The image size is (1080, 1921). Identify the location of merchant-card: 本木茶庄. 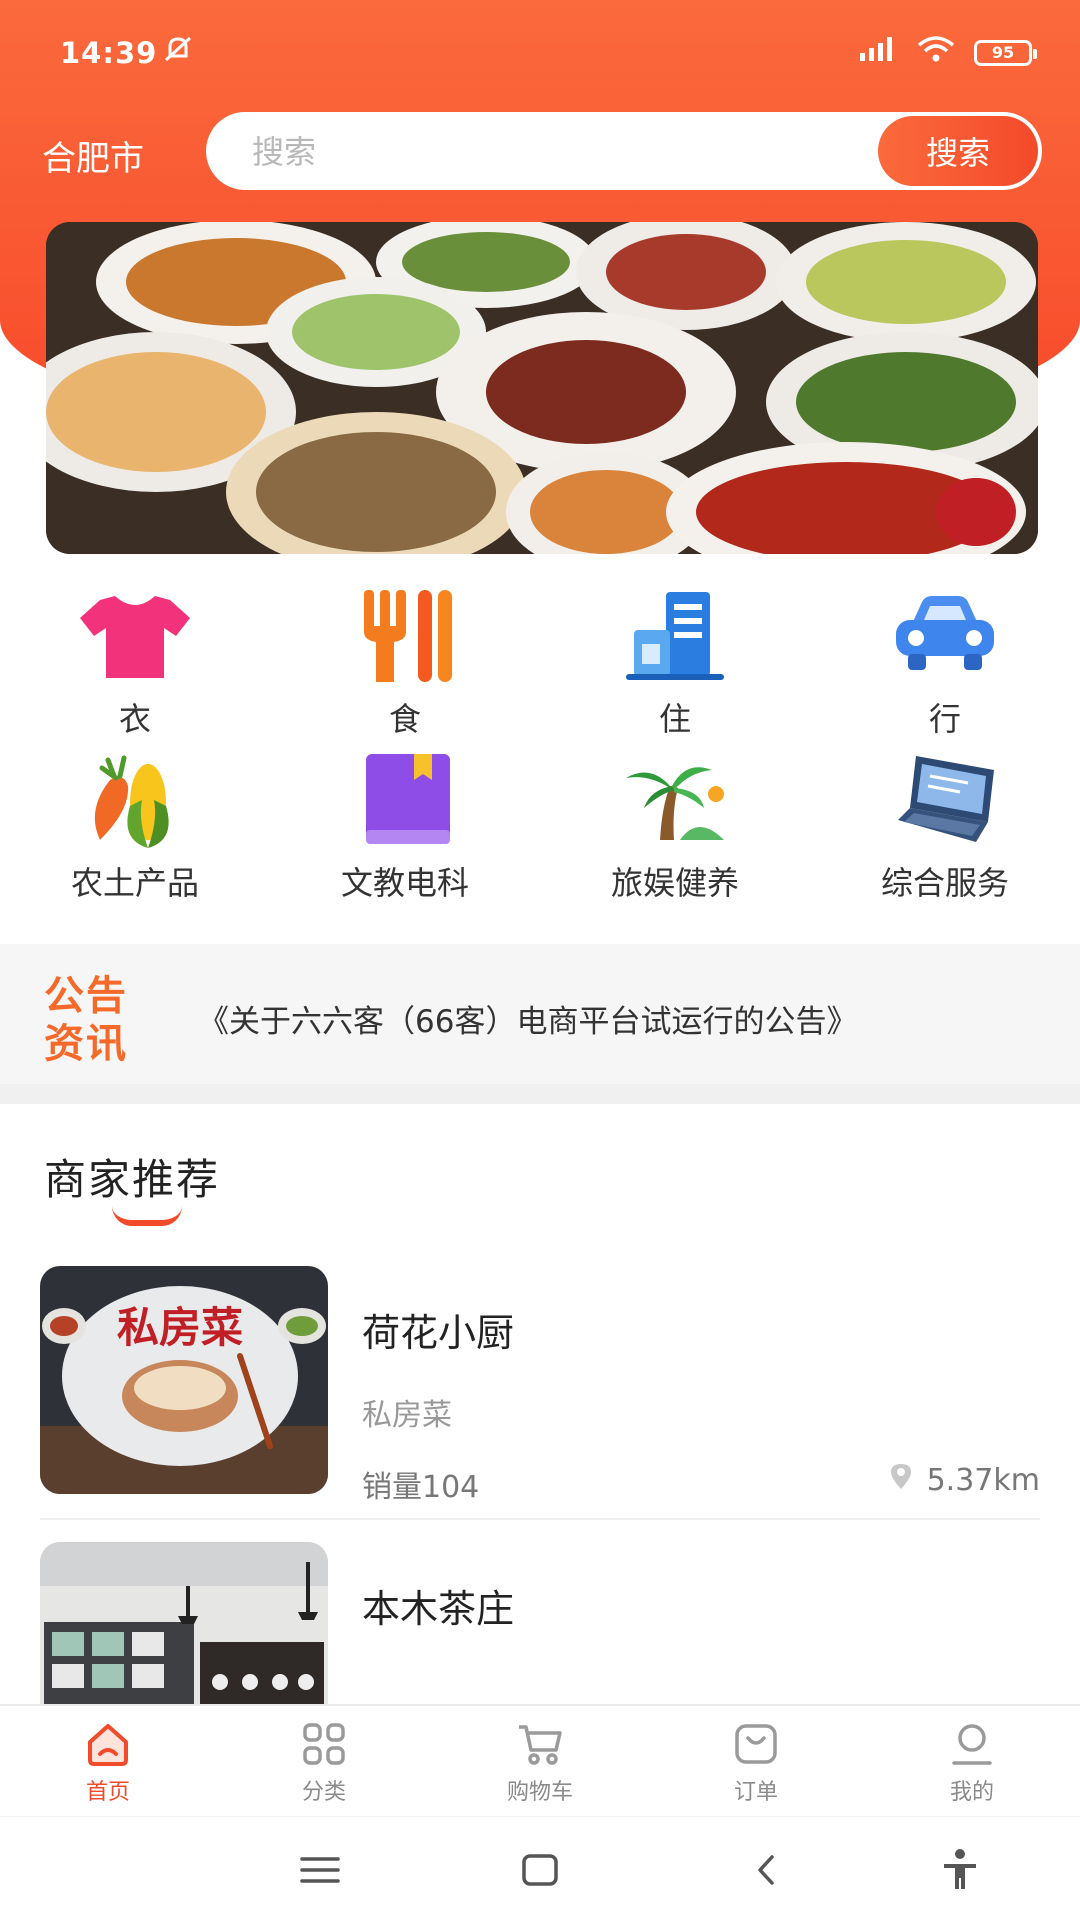
(540, 1623).